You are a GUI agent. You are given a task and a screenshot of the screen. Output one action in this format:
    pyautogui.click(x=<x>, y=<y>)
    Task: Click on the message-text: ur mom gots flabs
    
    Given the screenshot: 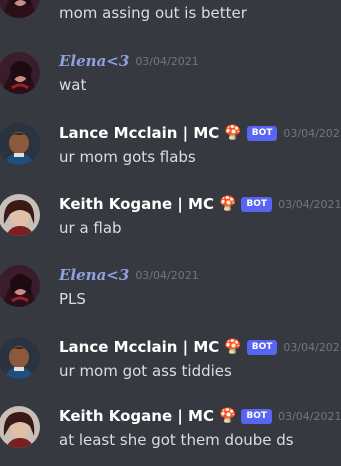 What is the action you would take?
    pyautogui.click(x=127, y=157)
    